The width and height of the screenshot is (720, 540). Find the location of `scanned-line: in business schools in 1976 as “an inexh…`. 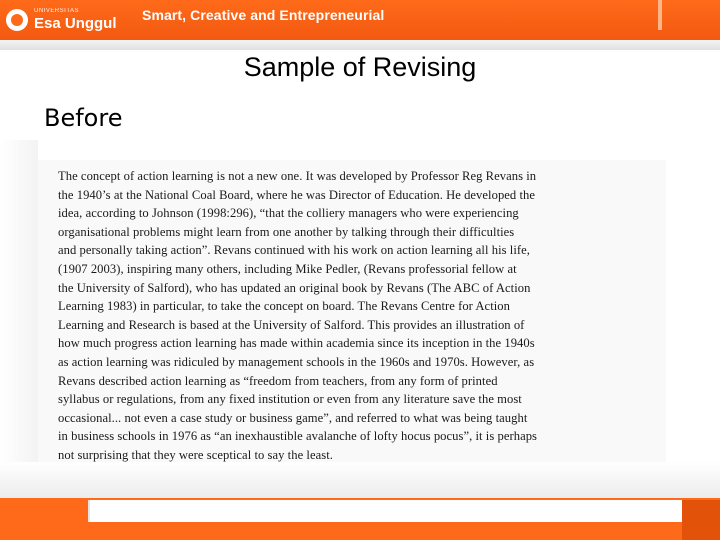

scanned-line: in business schools in 1976 as “an inexh… is located at coordinates (298, 436).